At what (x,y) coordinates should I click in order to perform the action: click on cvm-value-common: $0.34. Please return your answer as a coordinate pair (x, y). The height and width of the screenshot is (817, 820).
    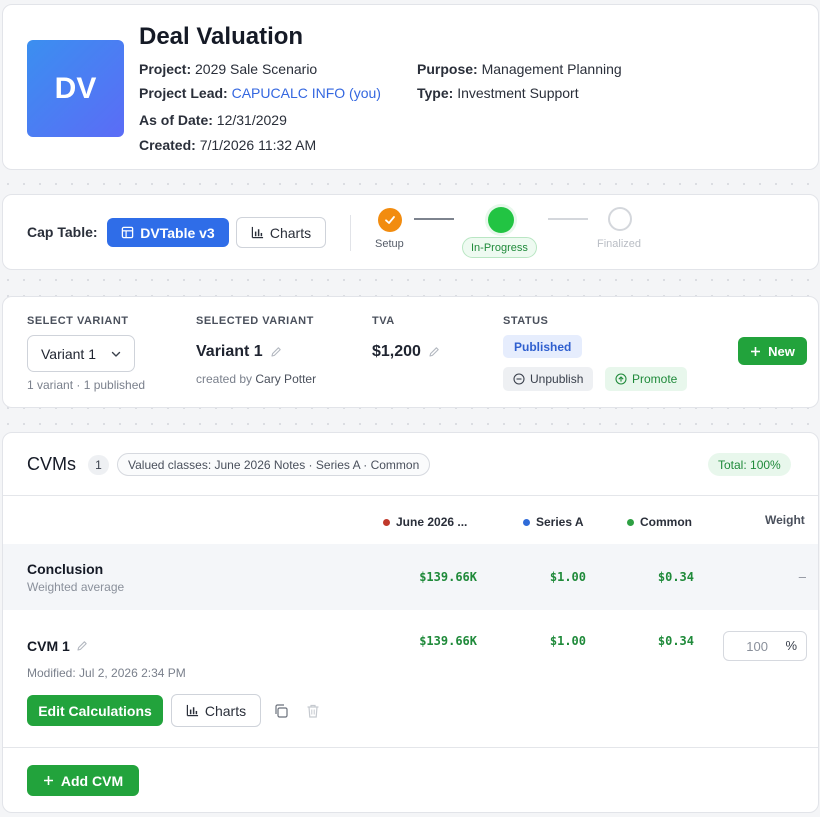
    Looking at the image, I should click on (675, 641).